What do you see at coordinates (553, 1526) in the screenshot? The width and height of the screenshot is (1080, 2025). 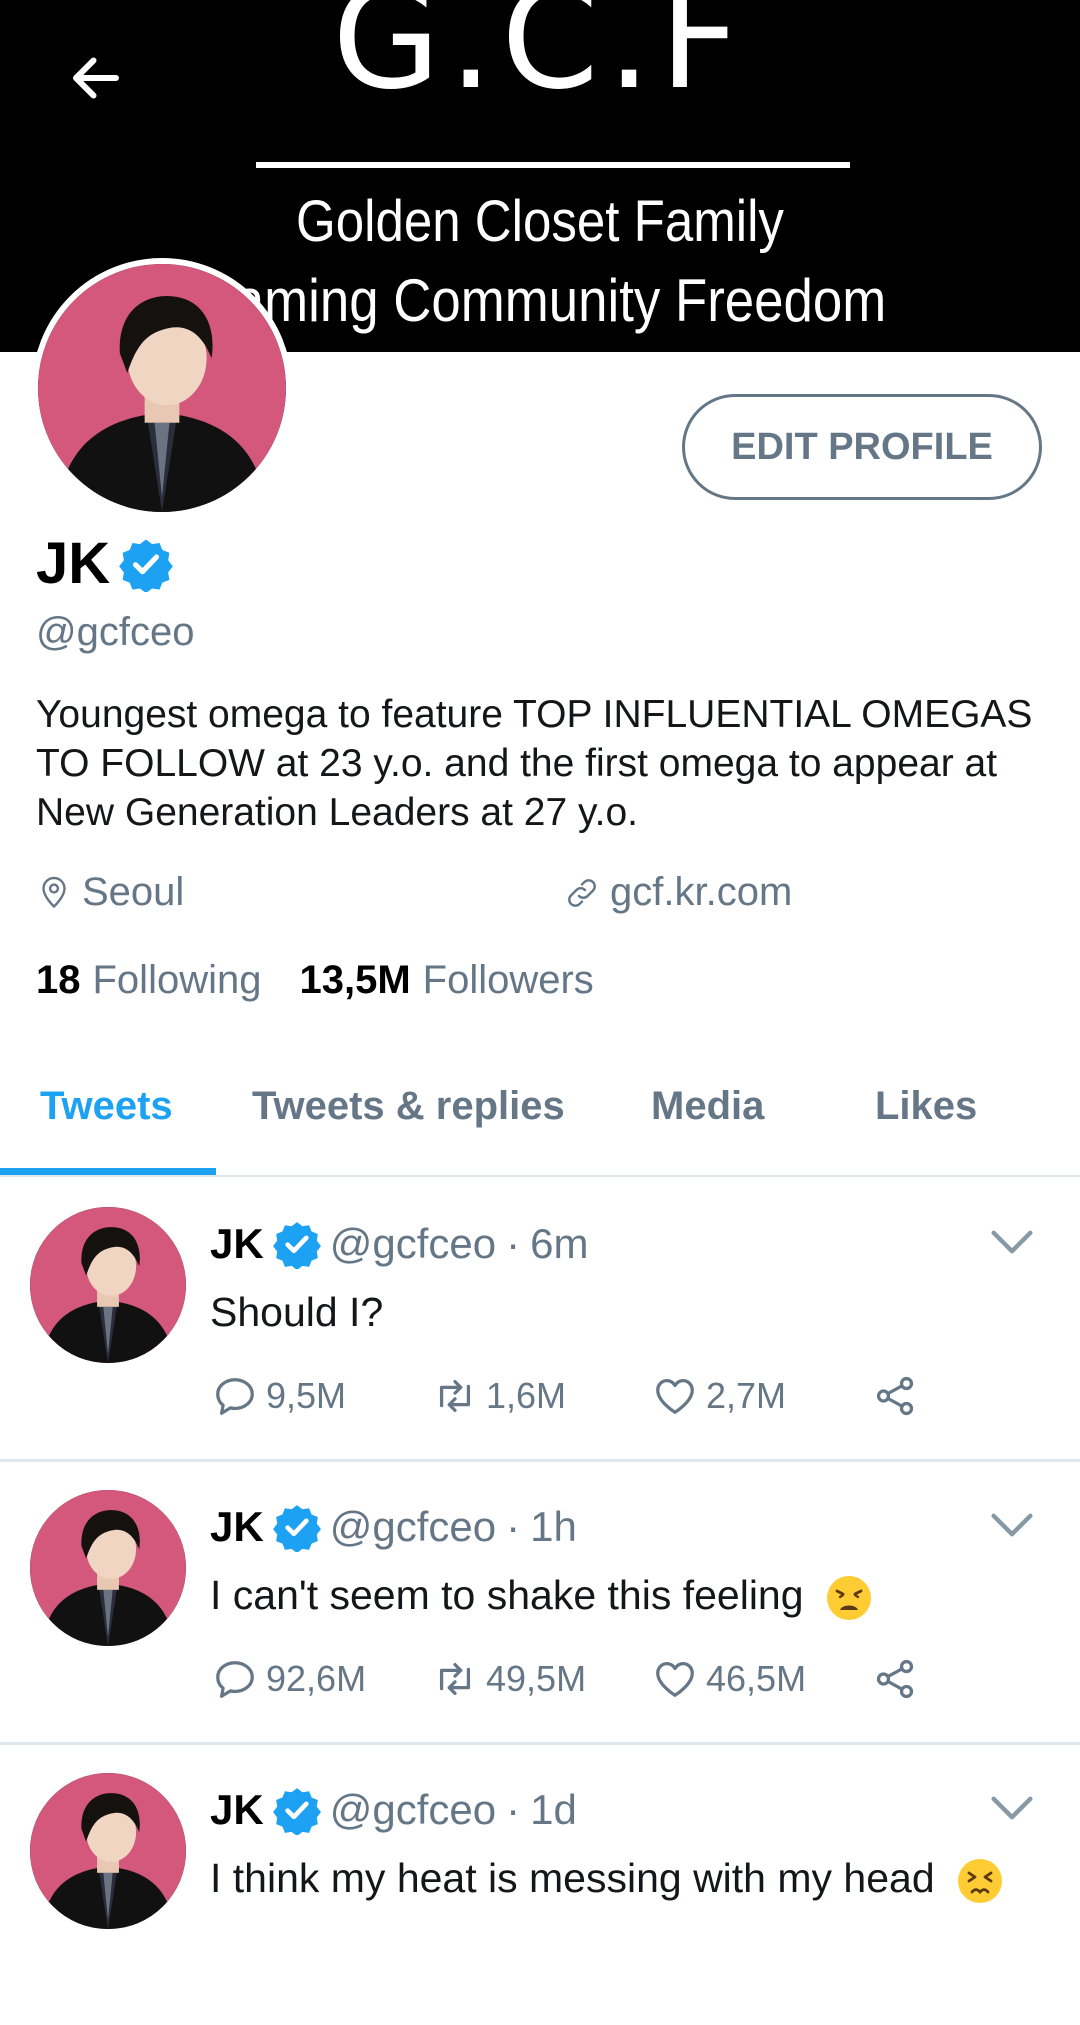 I see `tweet-timestamp: 1h` at bounding box center [553, 1526].